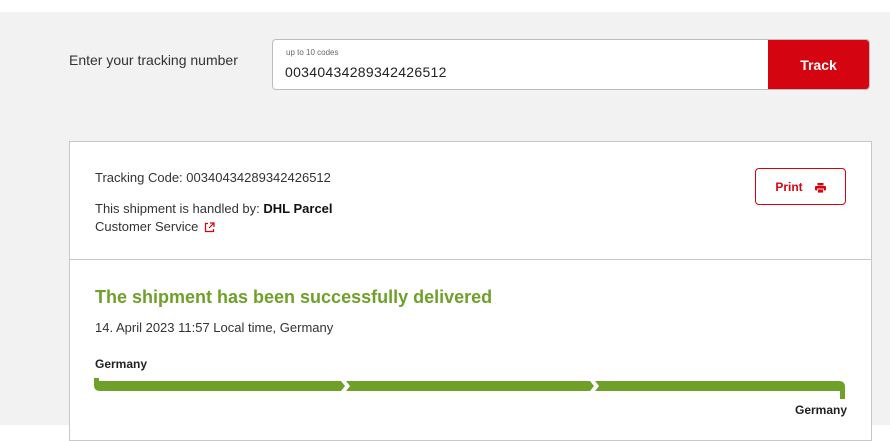 This screenshot has width=890, height=441. What do you see at coordinates (153, 60) in the screenshot?
I see `tracking-input-label: Enter your tracking number` at bounding box center [153, 60].